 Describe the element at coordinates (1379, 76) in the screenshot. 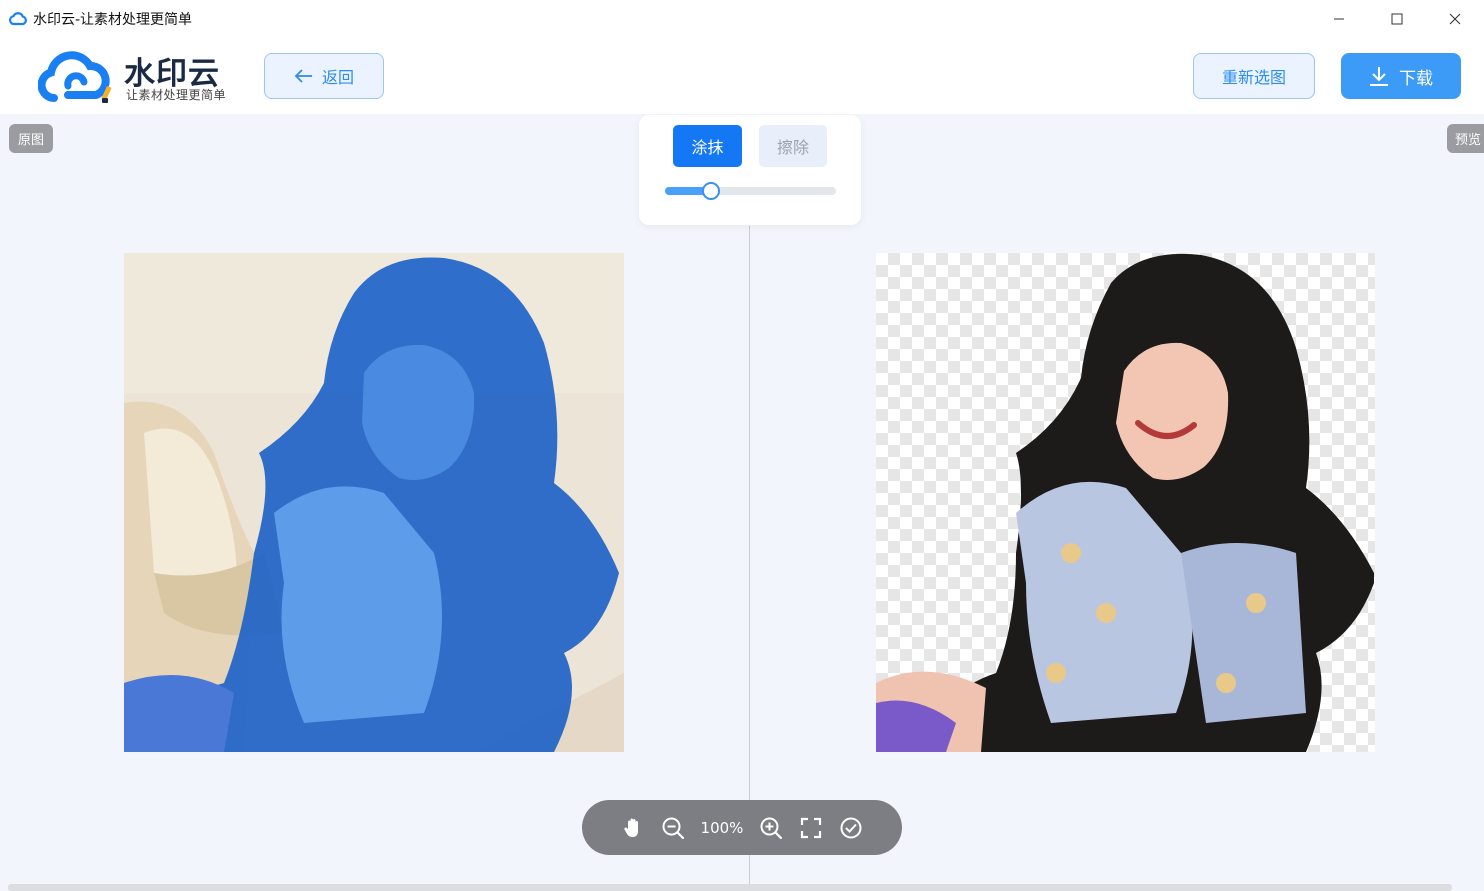

I see `download-icon` at that location.